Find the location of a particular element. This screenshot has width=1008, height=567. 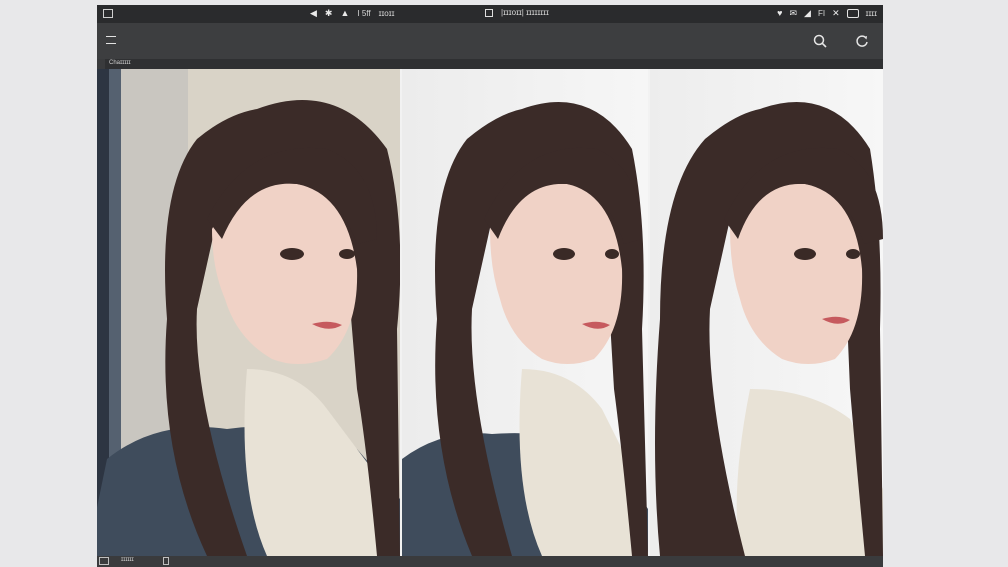

refresh-icon is located at coordinates (862, 41).